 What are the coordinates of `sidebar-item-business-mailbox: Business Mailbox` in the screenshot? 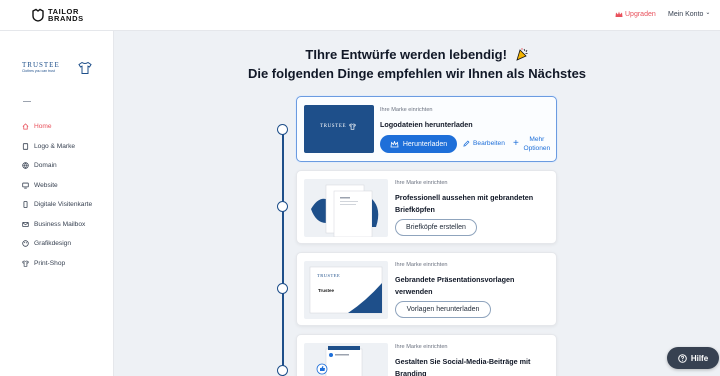 It's located at (57, 225).